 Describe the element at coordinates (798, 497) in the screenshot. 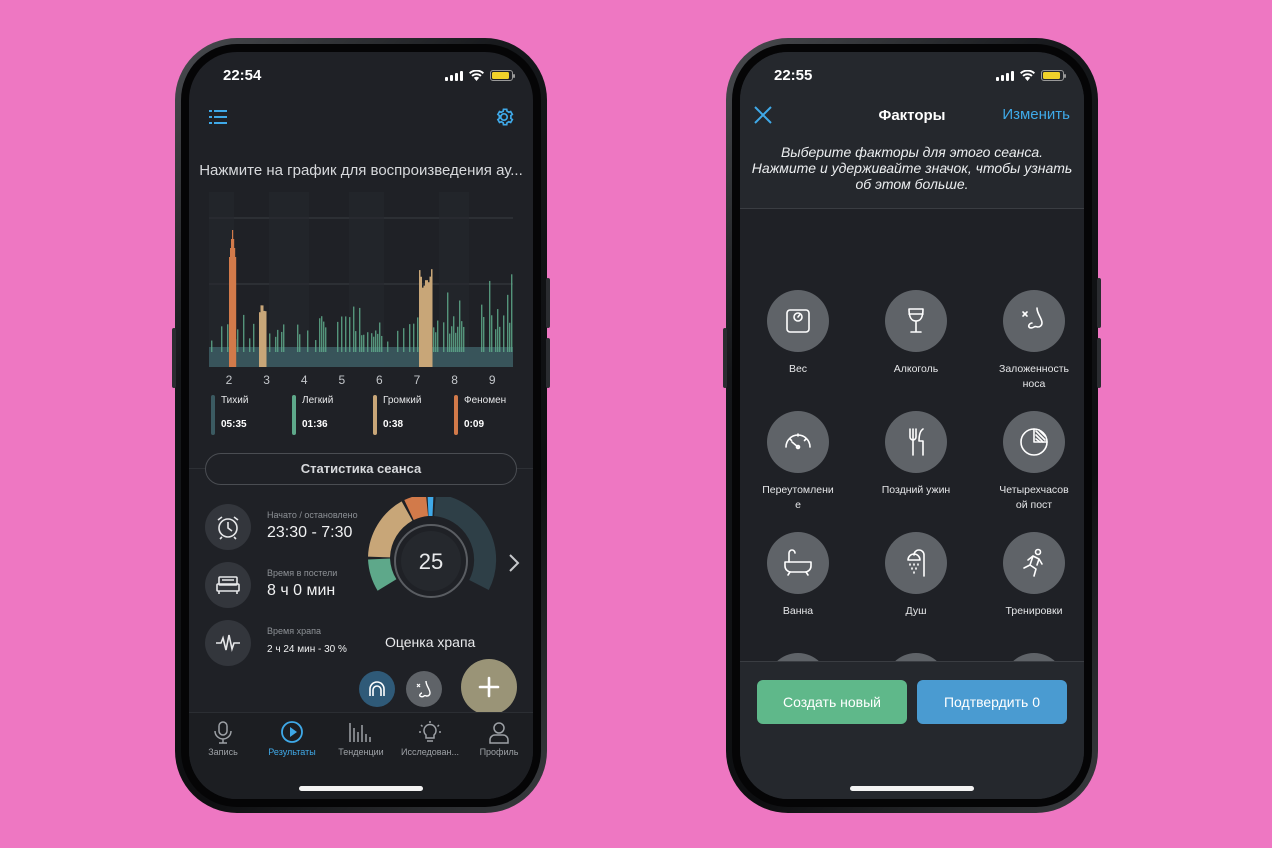

I see `factor-label: Переутомление` at that location.